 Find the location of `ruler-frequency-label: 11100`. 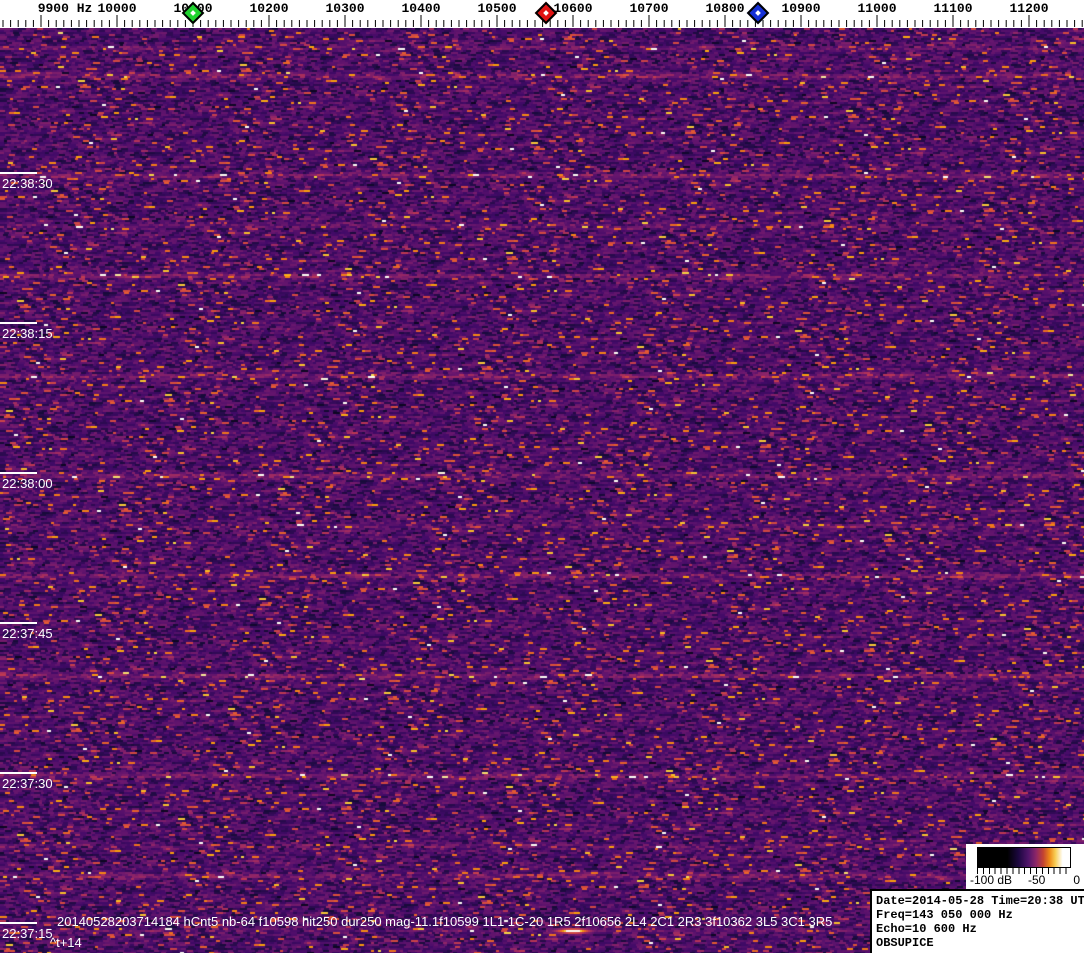

ruler-frequency-label: 11100 is located at coordinates (953, 8).